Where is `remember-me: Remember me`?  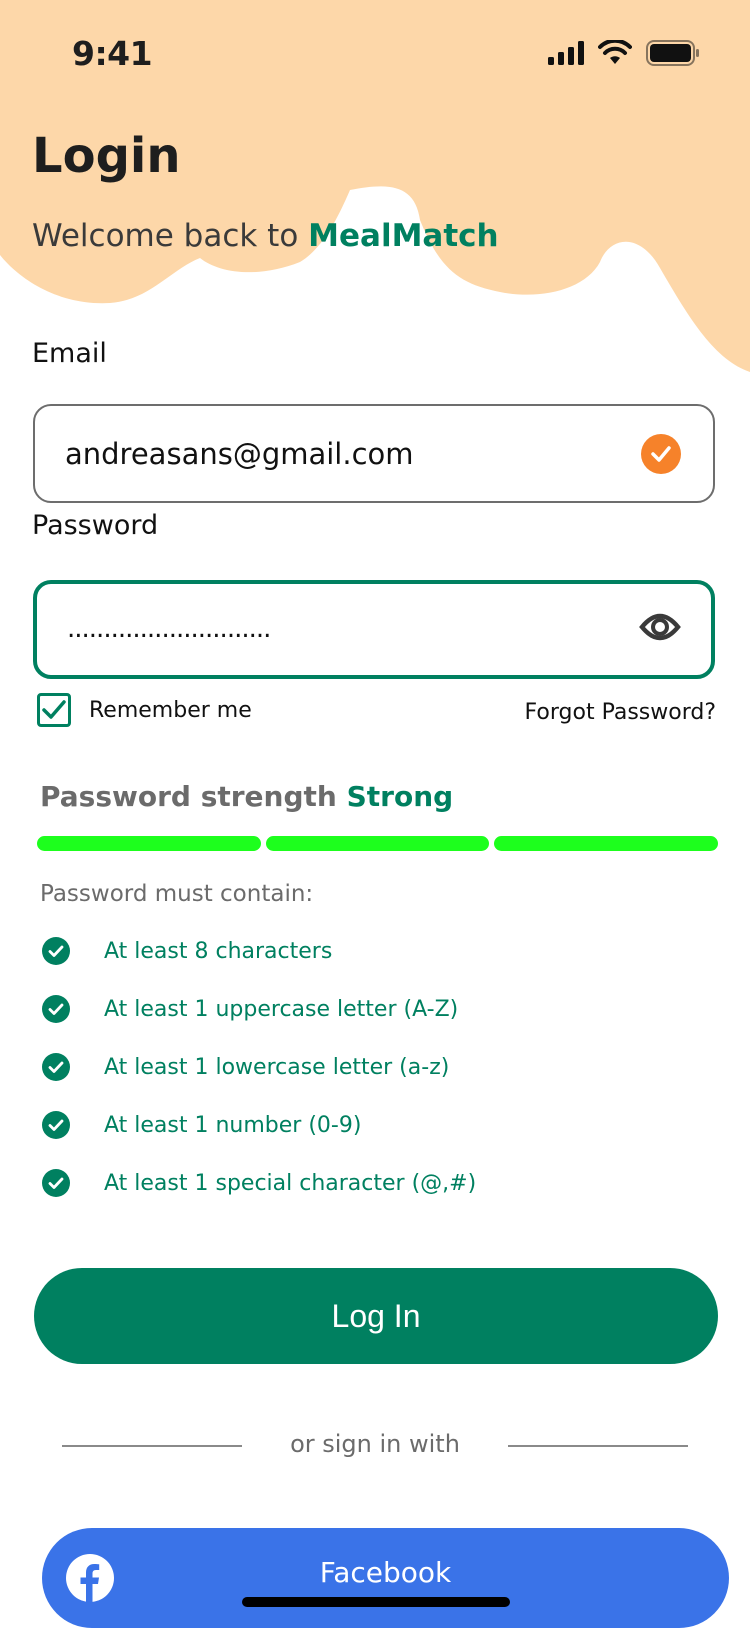
remember-me: Remember me is located at coordinates (144, 710).